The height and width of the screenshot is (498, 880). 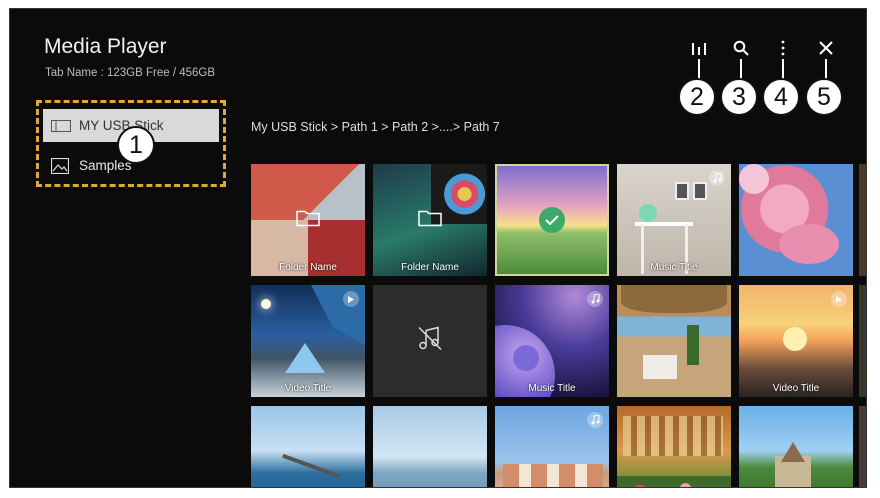 I want to click on callout-4: 4, so click(x=781, y=97).